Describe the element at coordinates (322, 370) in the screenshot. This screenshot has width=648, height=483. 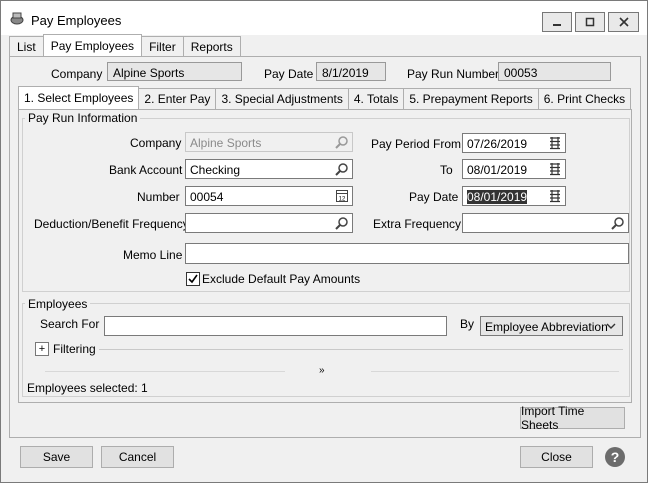
I see `move-to-selected-button: »` at that location.